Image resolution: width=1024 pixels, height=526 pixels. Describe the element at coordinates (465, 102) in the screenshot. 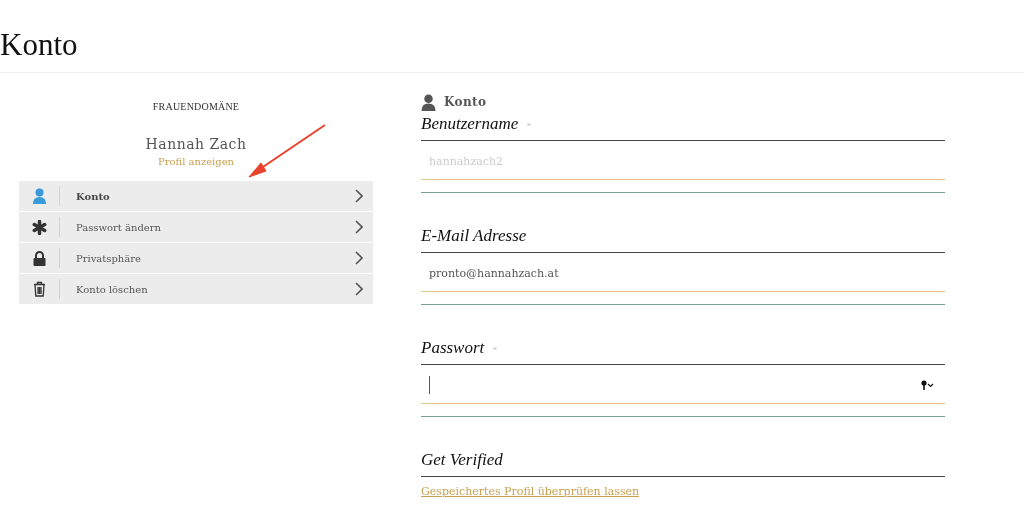

I see `section-title: Konto` at that location.